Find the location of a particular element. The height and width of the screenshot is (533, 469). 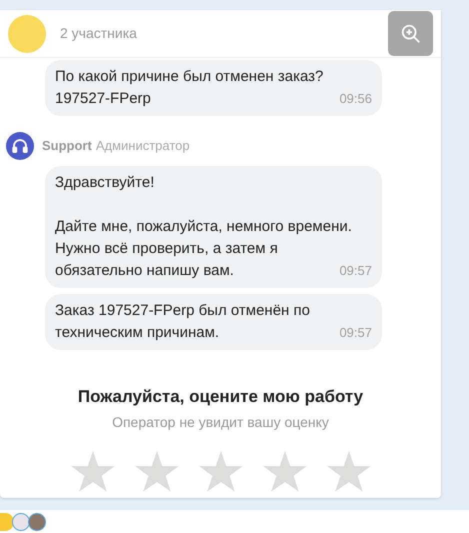

message-time: 09:56 is located at coordinates (355, 99).